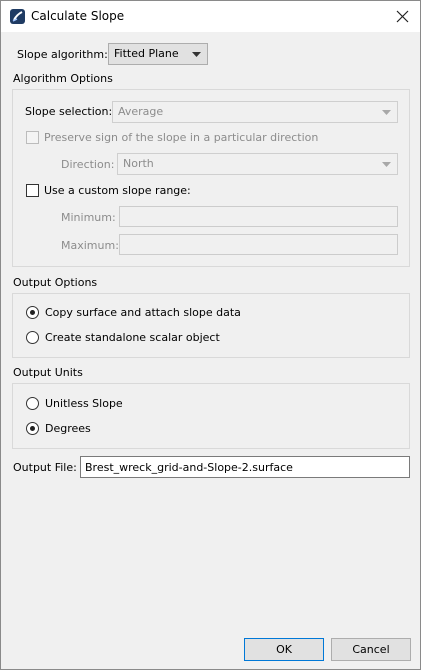 Image resolution: width=421 pixels, height=670 pixels. I want to click on output-units-heading: Output Units, so click(48, 372).